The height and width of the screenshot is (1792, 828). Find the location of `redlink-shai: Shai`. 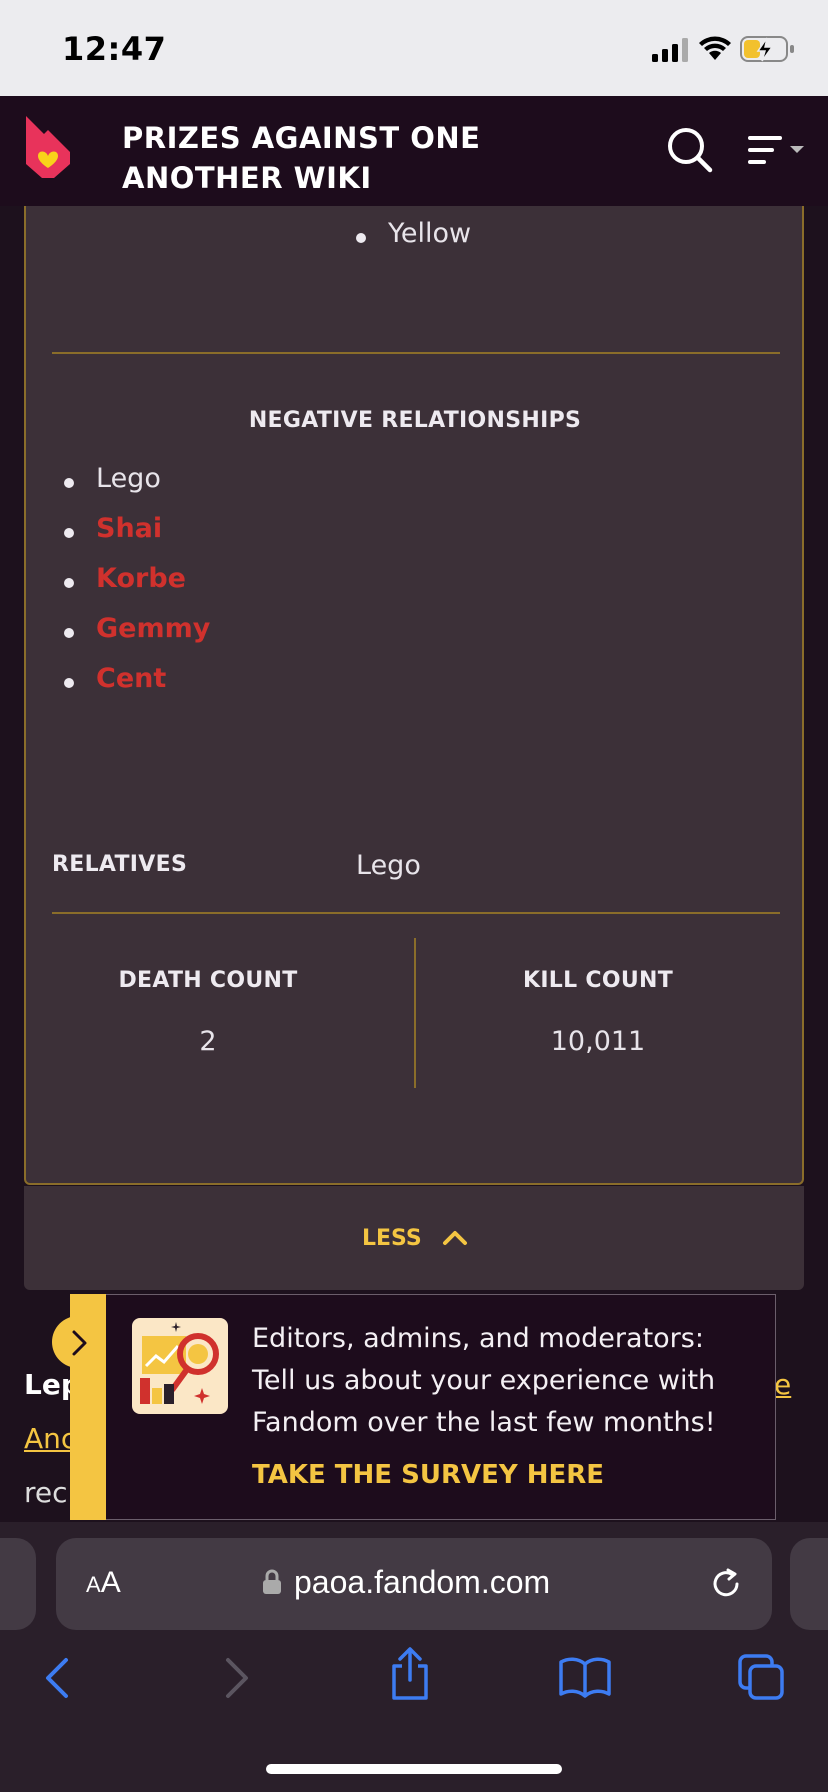

redlink-shai: Shai is located at coordinates (129, 528).